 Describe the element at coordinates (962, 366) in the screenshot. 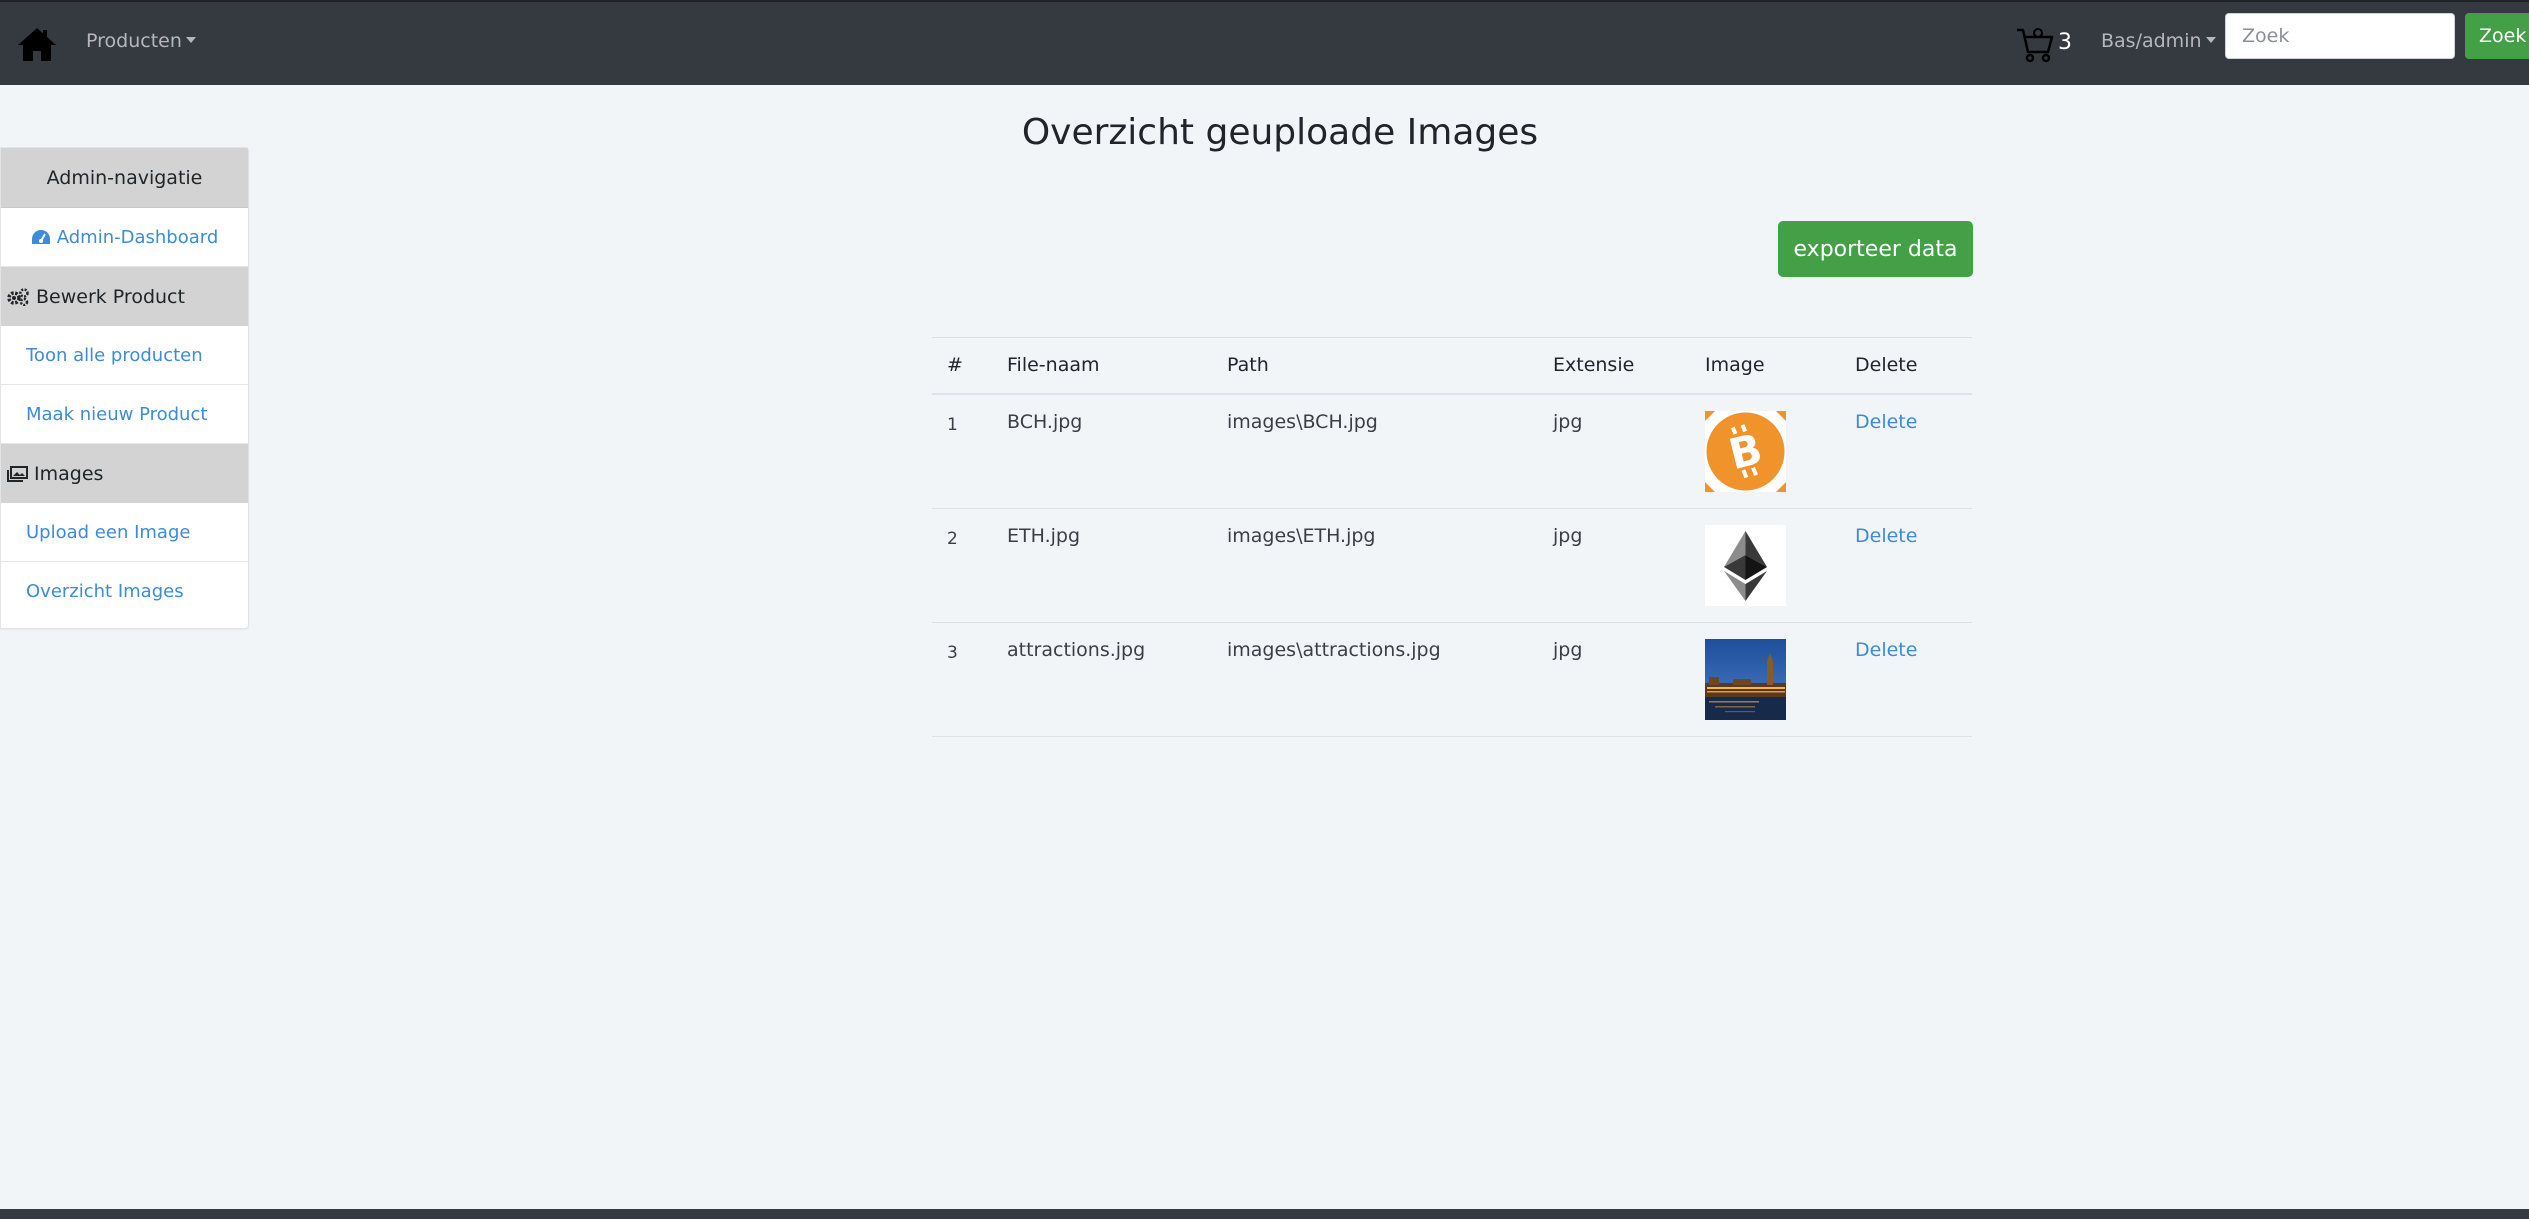

I see `column-header-number: #` at that location.